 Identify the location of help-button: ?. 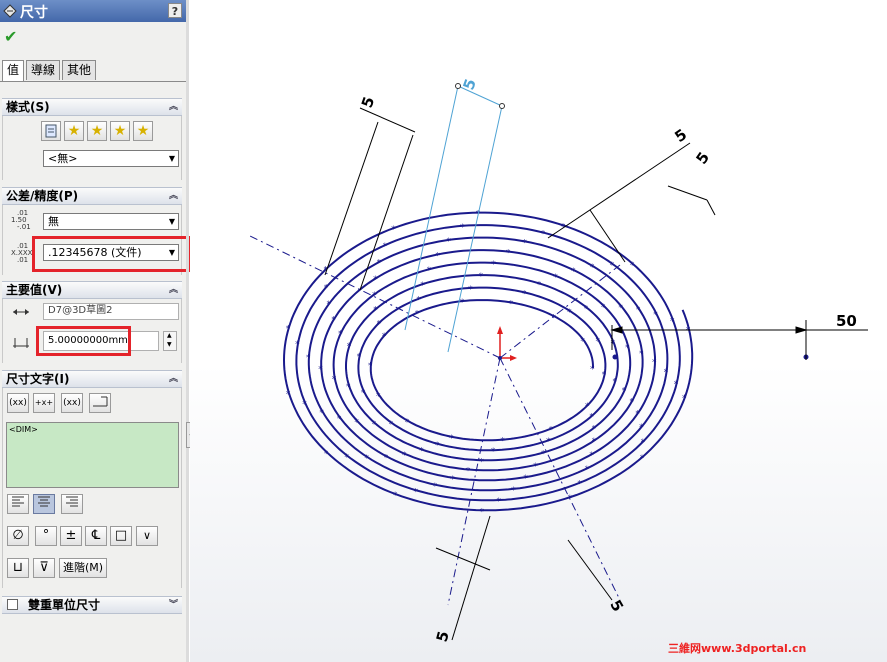
(175, 10).